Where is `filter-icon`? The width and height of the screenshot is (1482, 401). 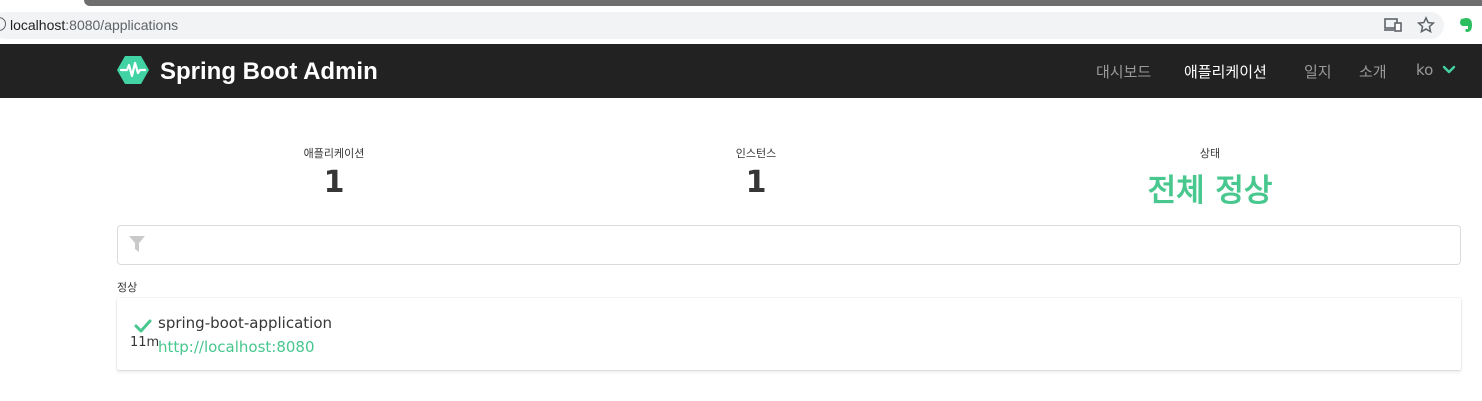
filter-icon is located at coordinates (137, 246).